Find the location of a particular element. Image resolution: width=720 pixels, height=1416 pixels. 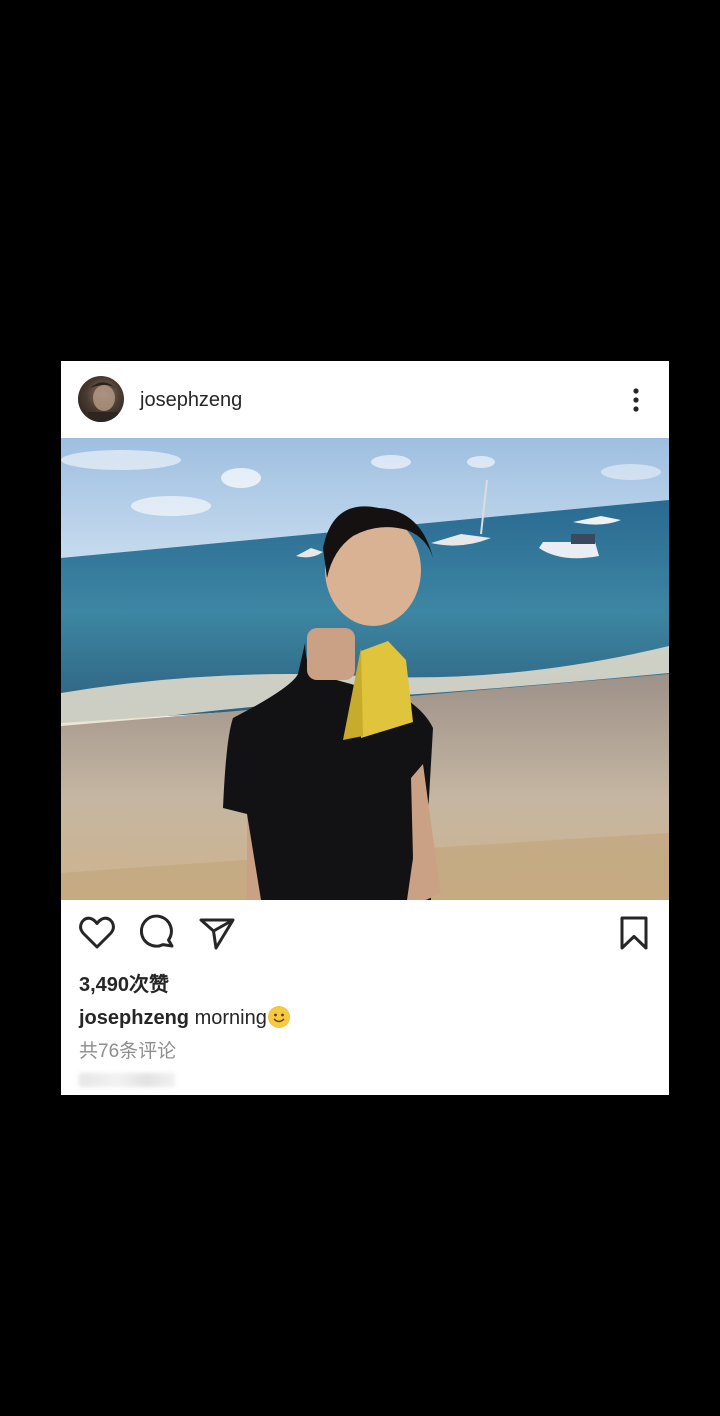

paper-plane-icon is located at coordinates (217, 933).